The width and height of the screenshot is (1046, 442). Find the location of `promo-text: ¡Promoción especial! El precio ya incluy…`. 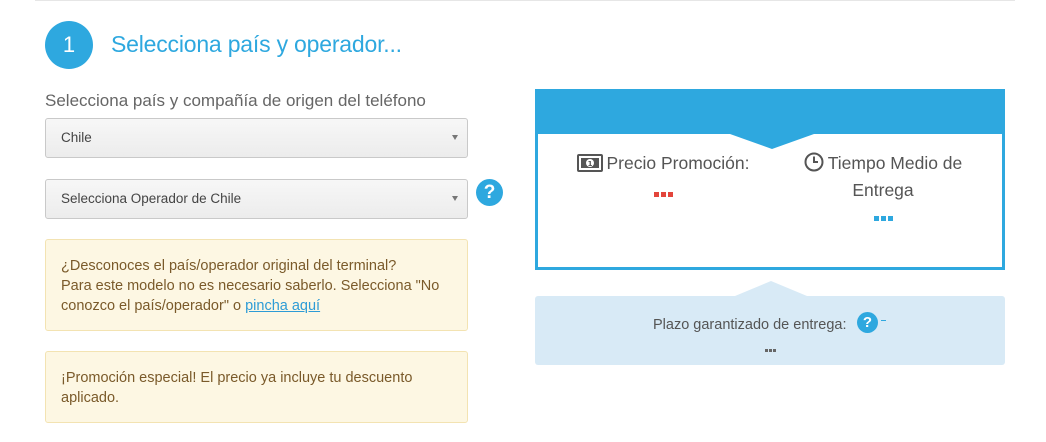

promo-text: ¡Promoción especial! El precio ya incluy… is located at coordinates (237, 388).